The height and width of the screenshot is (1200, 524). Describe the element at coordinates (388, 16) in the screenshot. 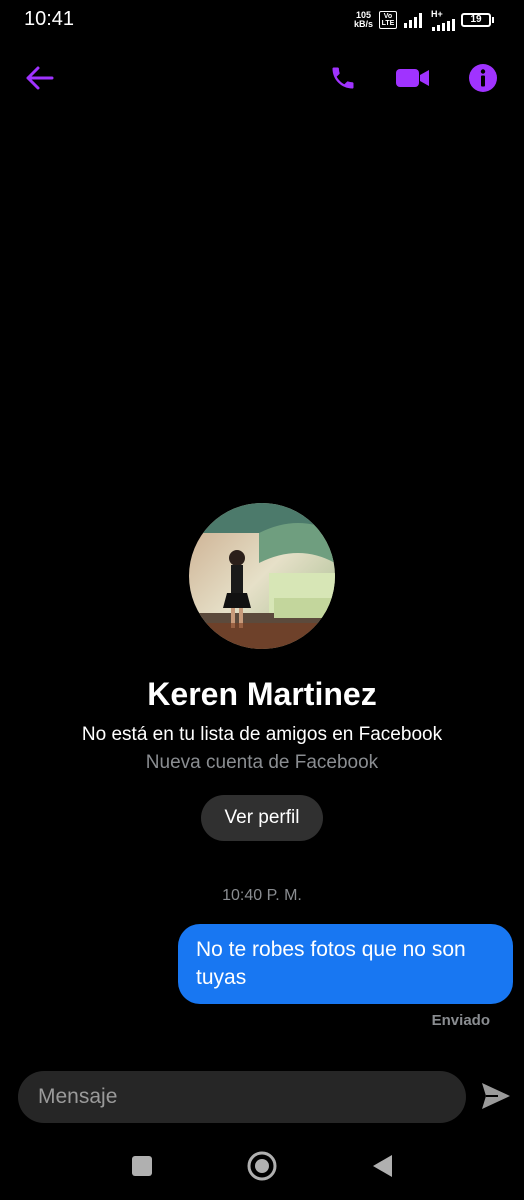

I see `volte-top: Vo` at that location.